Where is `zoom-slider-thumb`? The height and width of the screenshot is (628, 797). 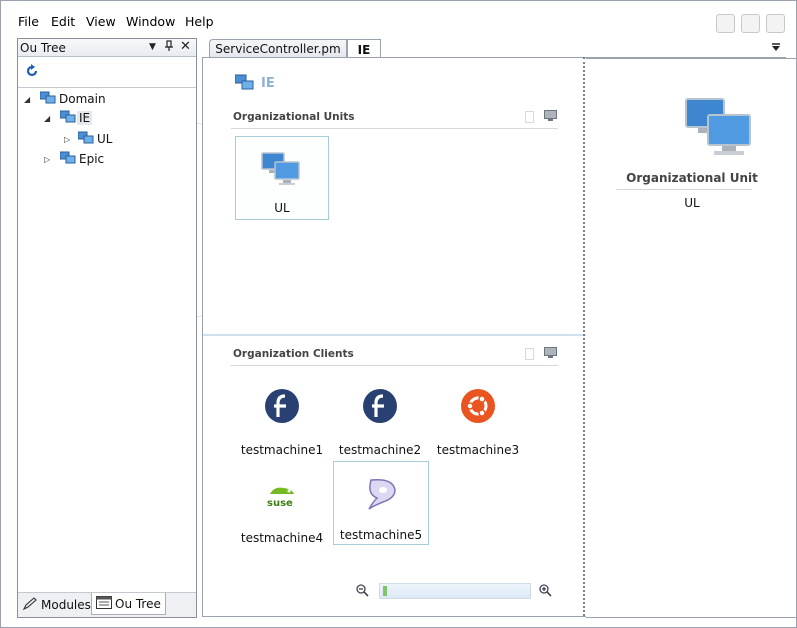 zoom-slider-thumb is located at coordinates (385, 591).